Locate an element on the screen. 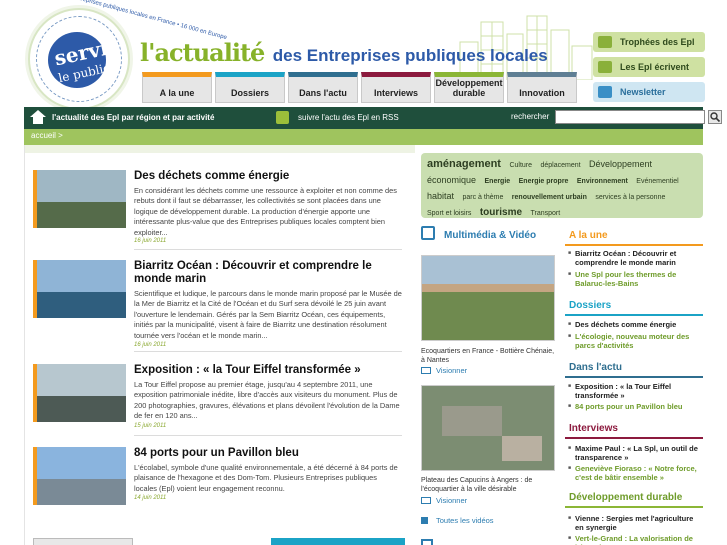  tab-dossiers: Dossiers is located at coordinates (250, 87).